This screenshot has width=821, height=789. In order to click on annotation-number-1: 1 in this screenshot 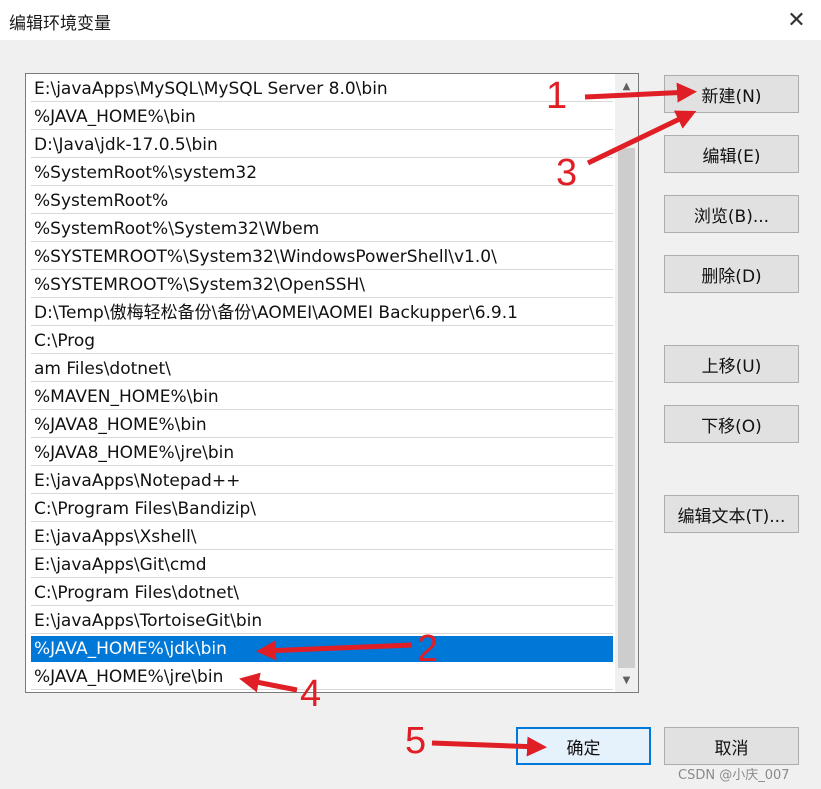, I will do `click(557, 96)`.